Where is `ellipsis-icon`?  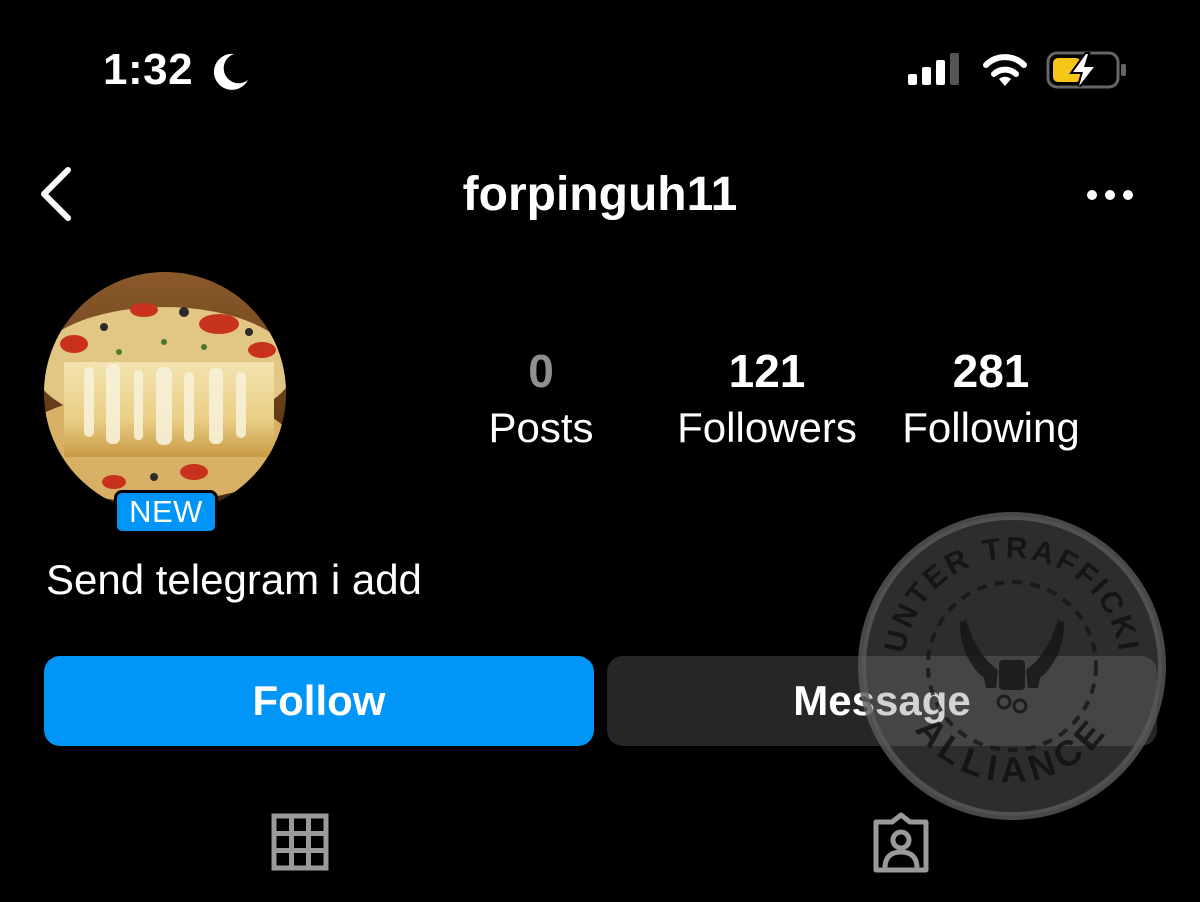 ellipsis-icon is located at coordinates (1110, 195).